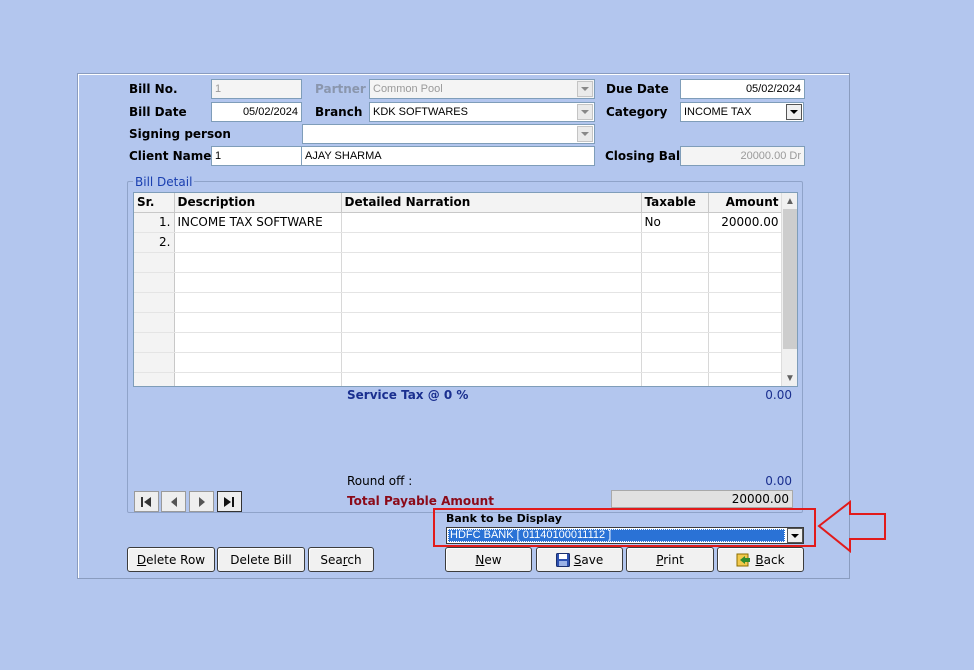  What do you see at coordinates (141, 559) in the screenshot?
I see `delete-row-mnemonic: D` at bounding box center [141, 559].